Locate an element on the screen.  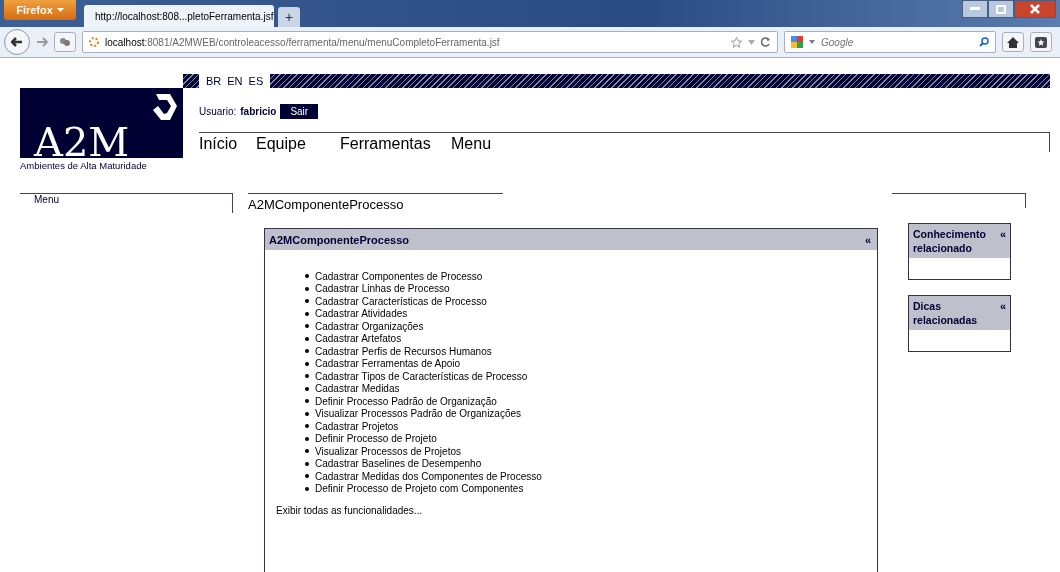
maximize-button is located at coordinates (1001, 9).